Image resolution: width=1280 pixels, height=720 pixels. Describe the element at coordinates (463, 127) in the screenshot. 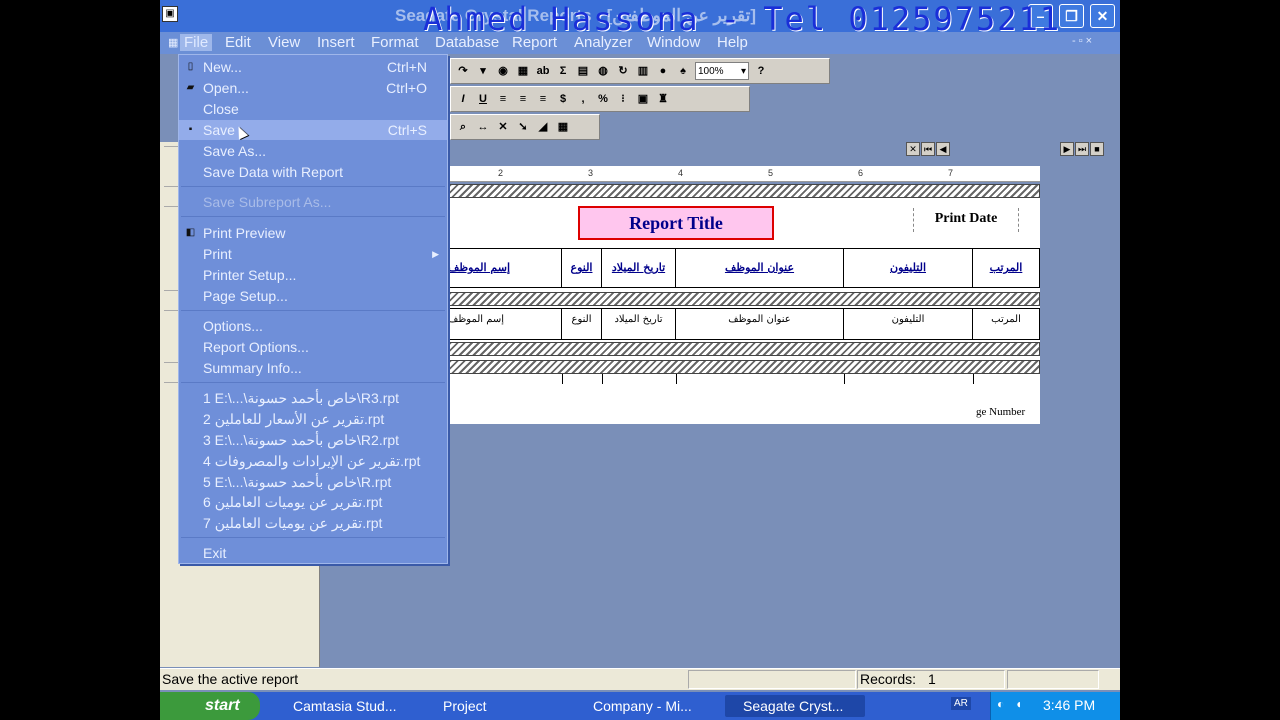

I see `zoom-icon: ⌕` at that location.